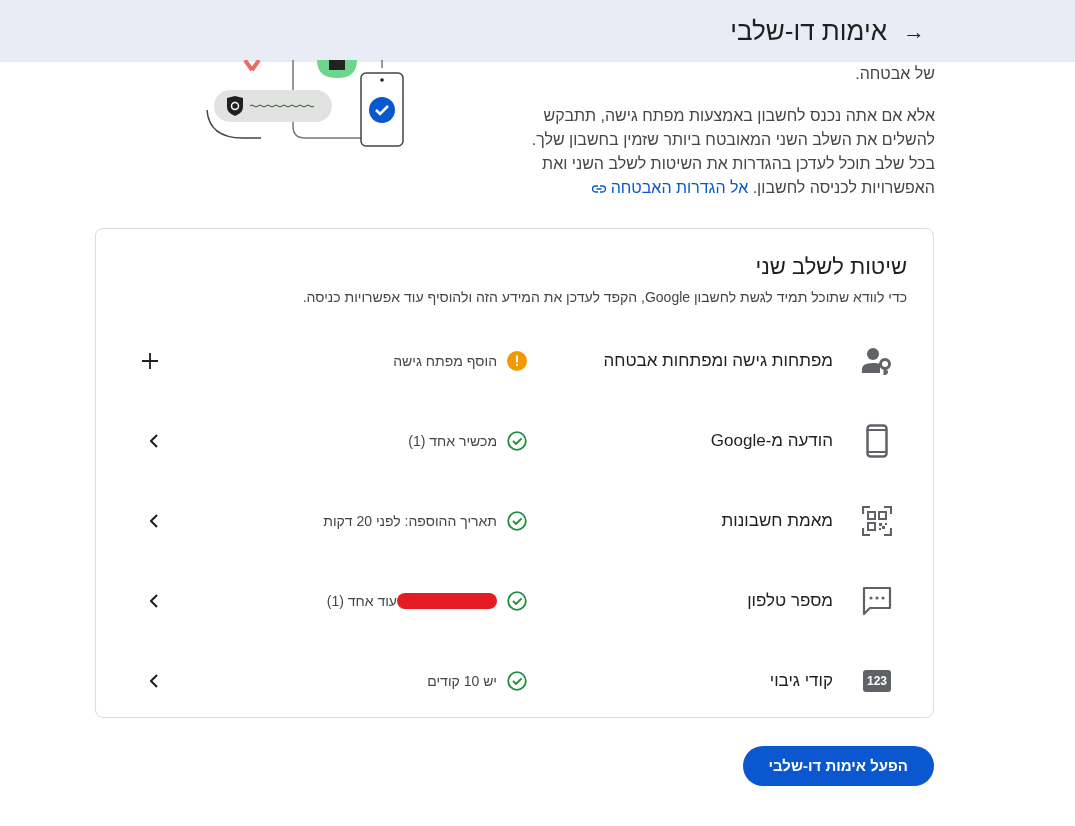 This screenshot has height=826, width=1075. What do you see at coordinates (790, 601) in the screenshot?
I see `method-label: מספר טלפון` at bounding box center [790, 601].